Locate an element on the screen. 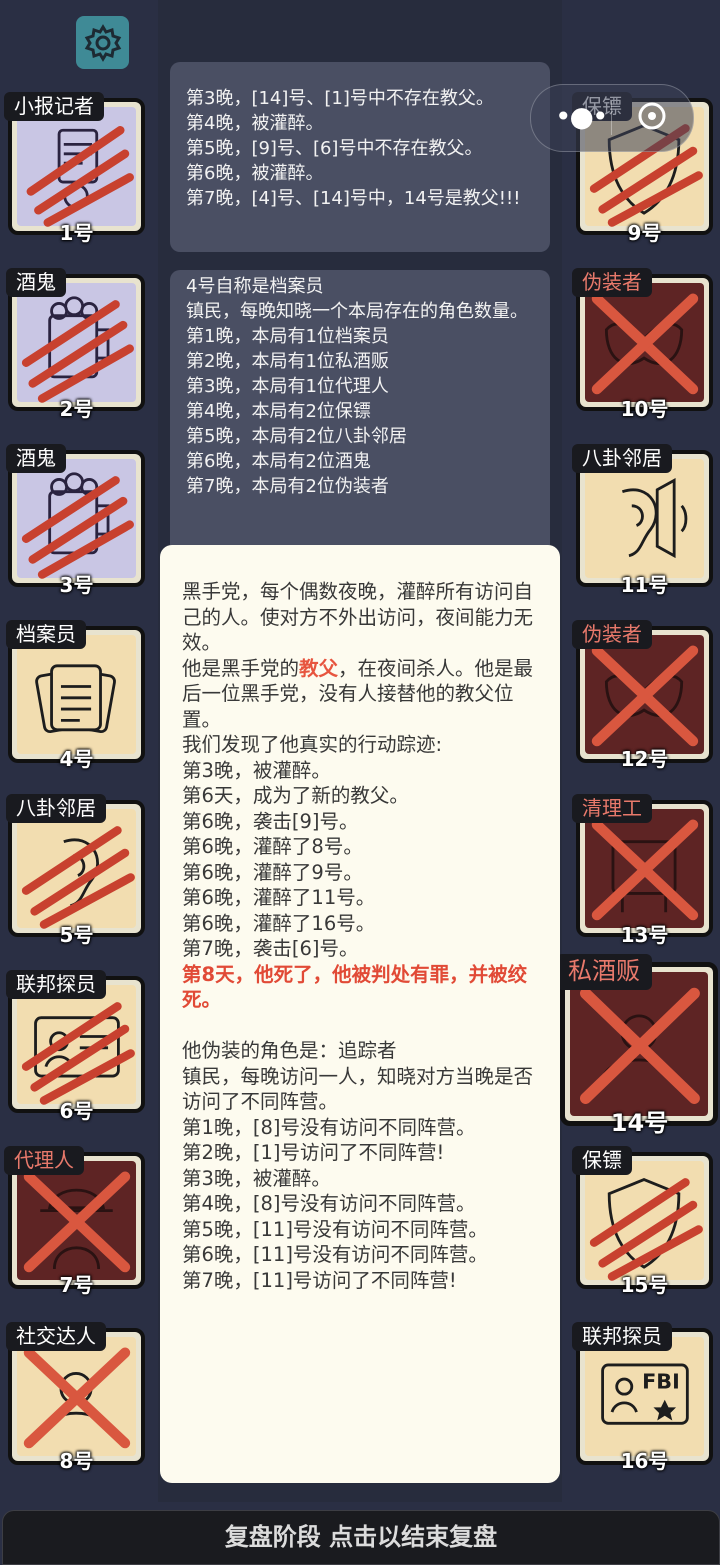 This screenshot has height=1565, width=720. svg-text: FBI is located at coordinates (661, 1381).